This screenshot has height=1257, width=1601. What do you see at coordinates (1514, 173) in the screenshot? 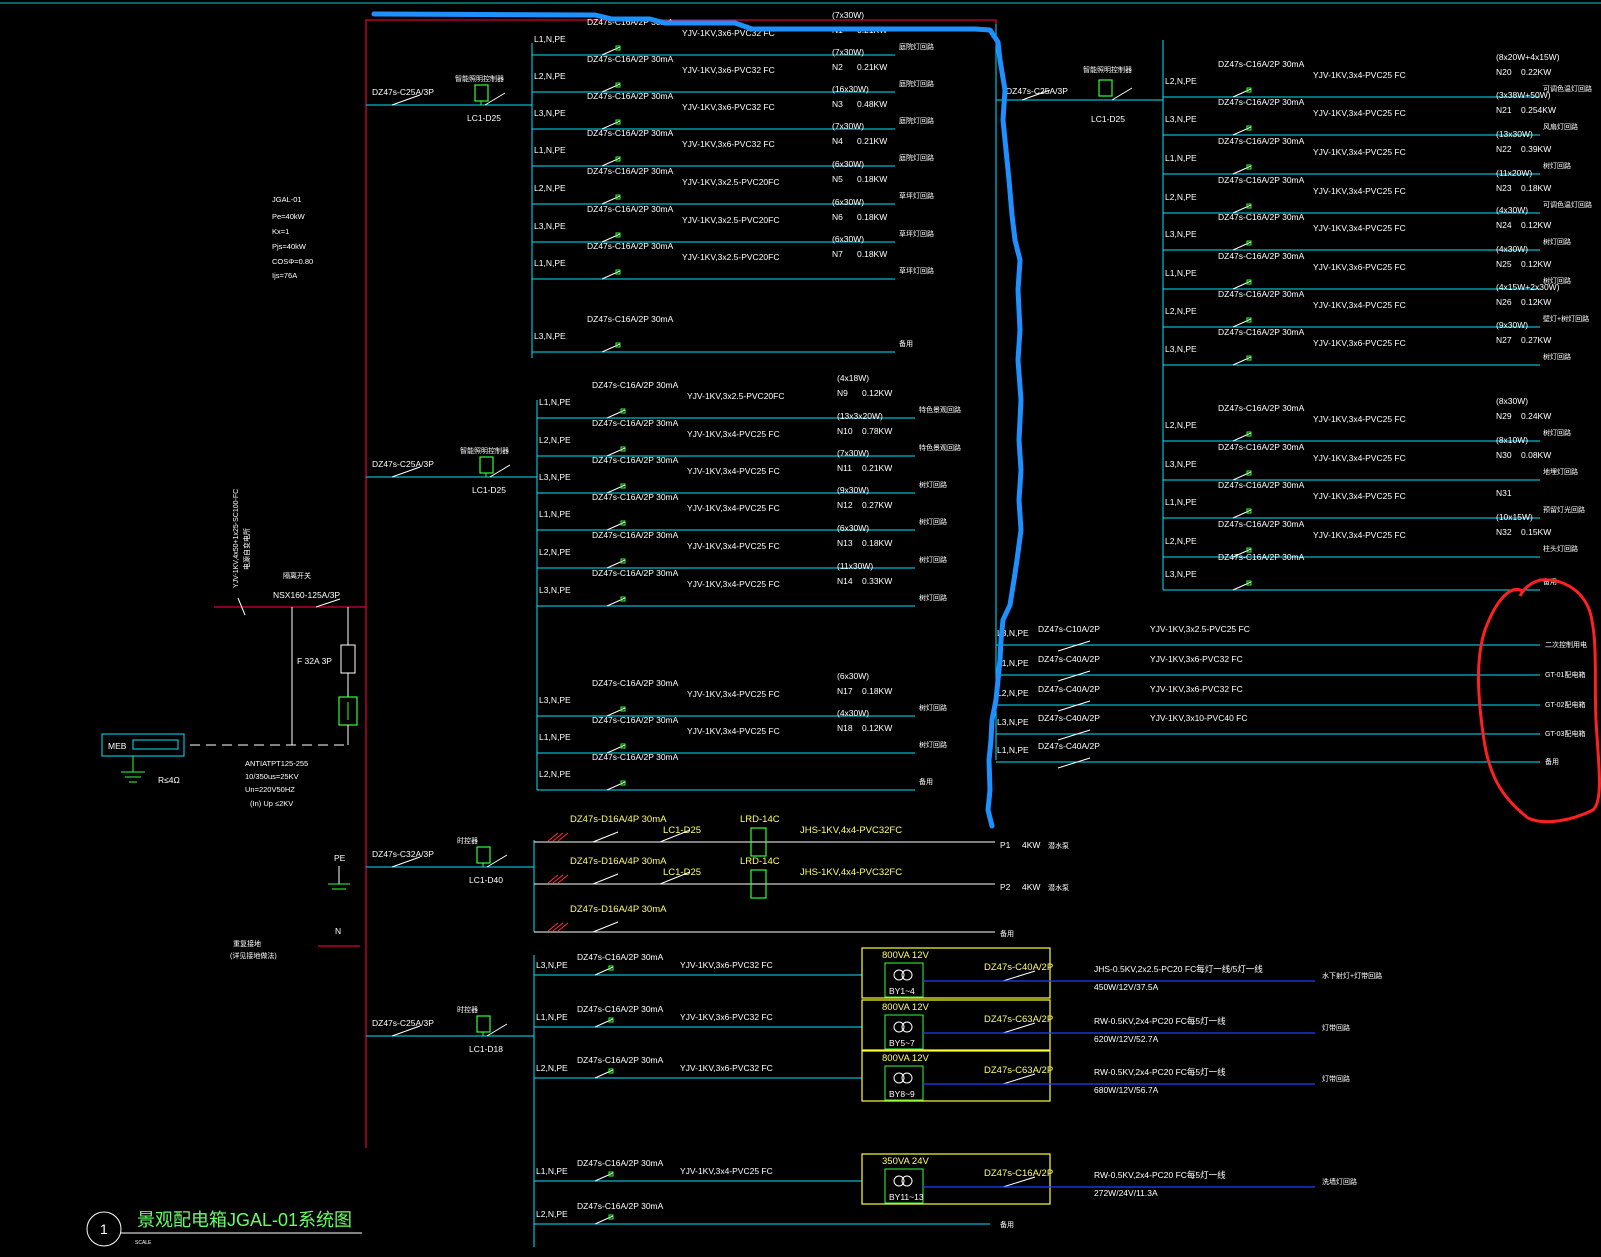
I see `circuit-load: (11x20W)` at bounding box center [1514, 173].